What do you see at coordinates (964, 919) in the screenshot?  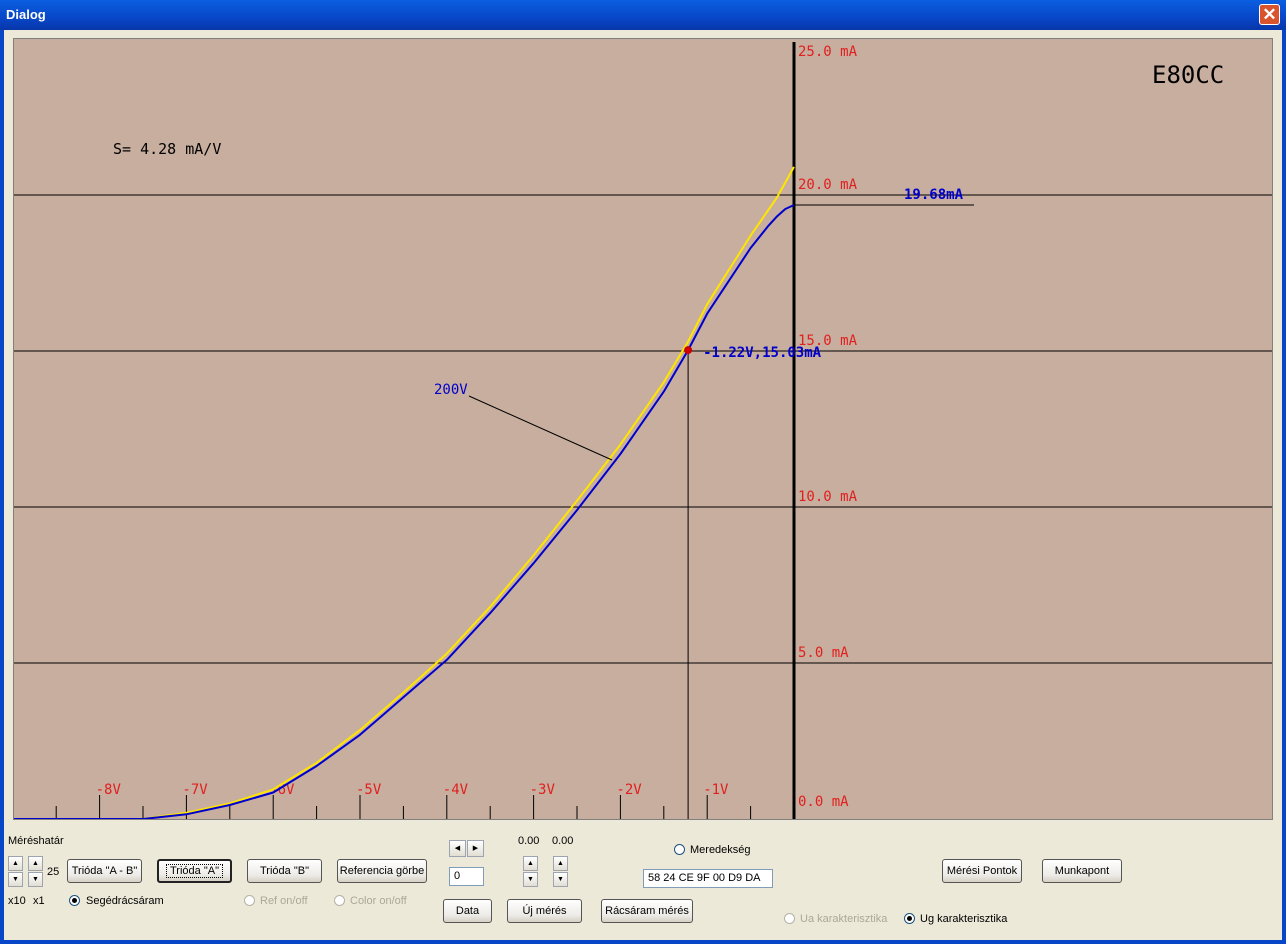 I see `ug-karakterisztika-label: Ug karakterisztika` at bounding box center [964, 919].